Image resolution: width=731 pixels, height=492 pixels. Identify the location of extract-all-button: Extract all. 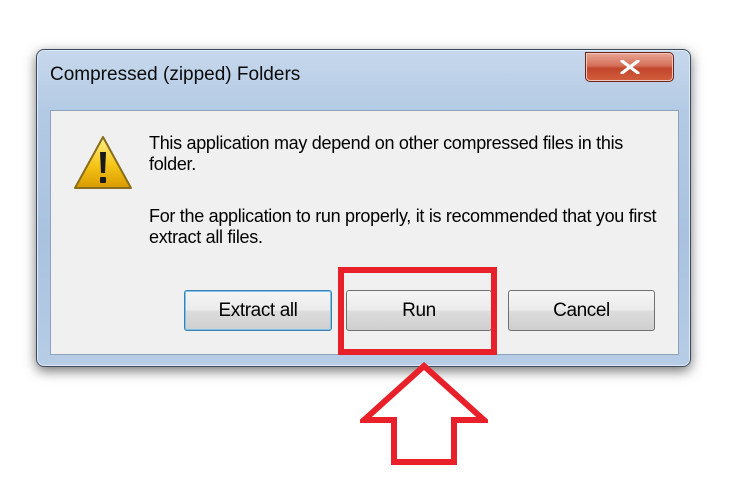
(258, 310).